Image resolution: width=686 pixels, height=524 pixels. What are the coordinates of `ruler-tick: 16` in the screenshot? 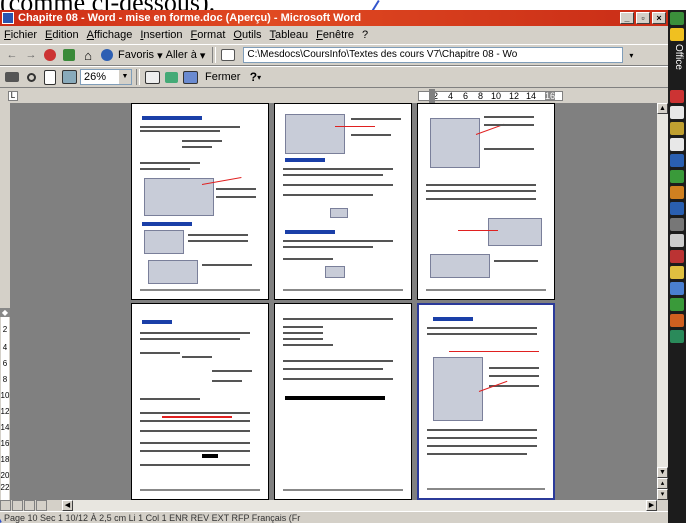 It's located at (550, 96).